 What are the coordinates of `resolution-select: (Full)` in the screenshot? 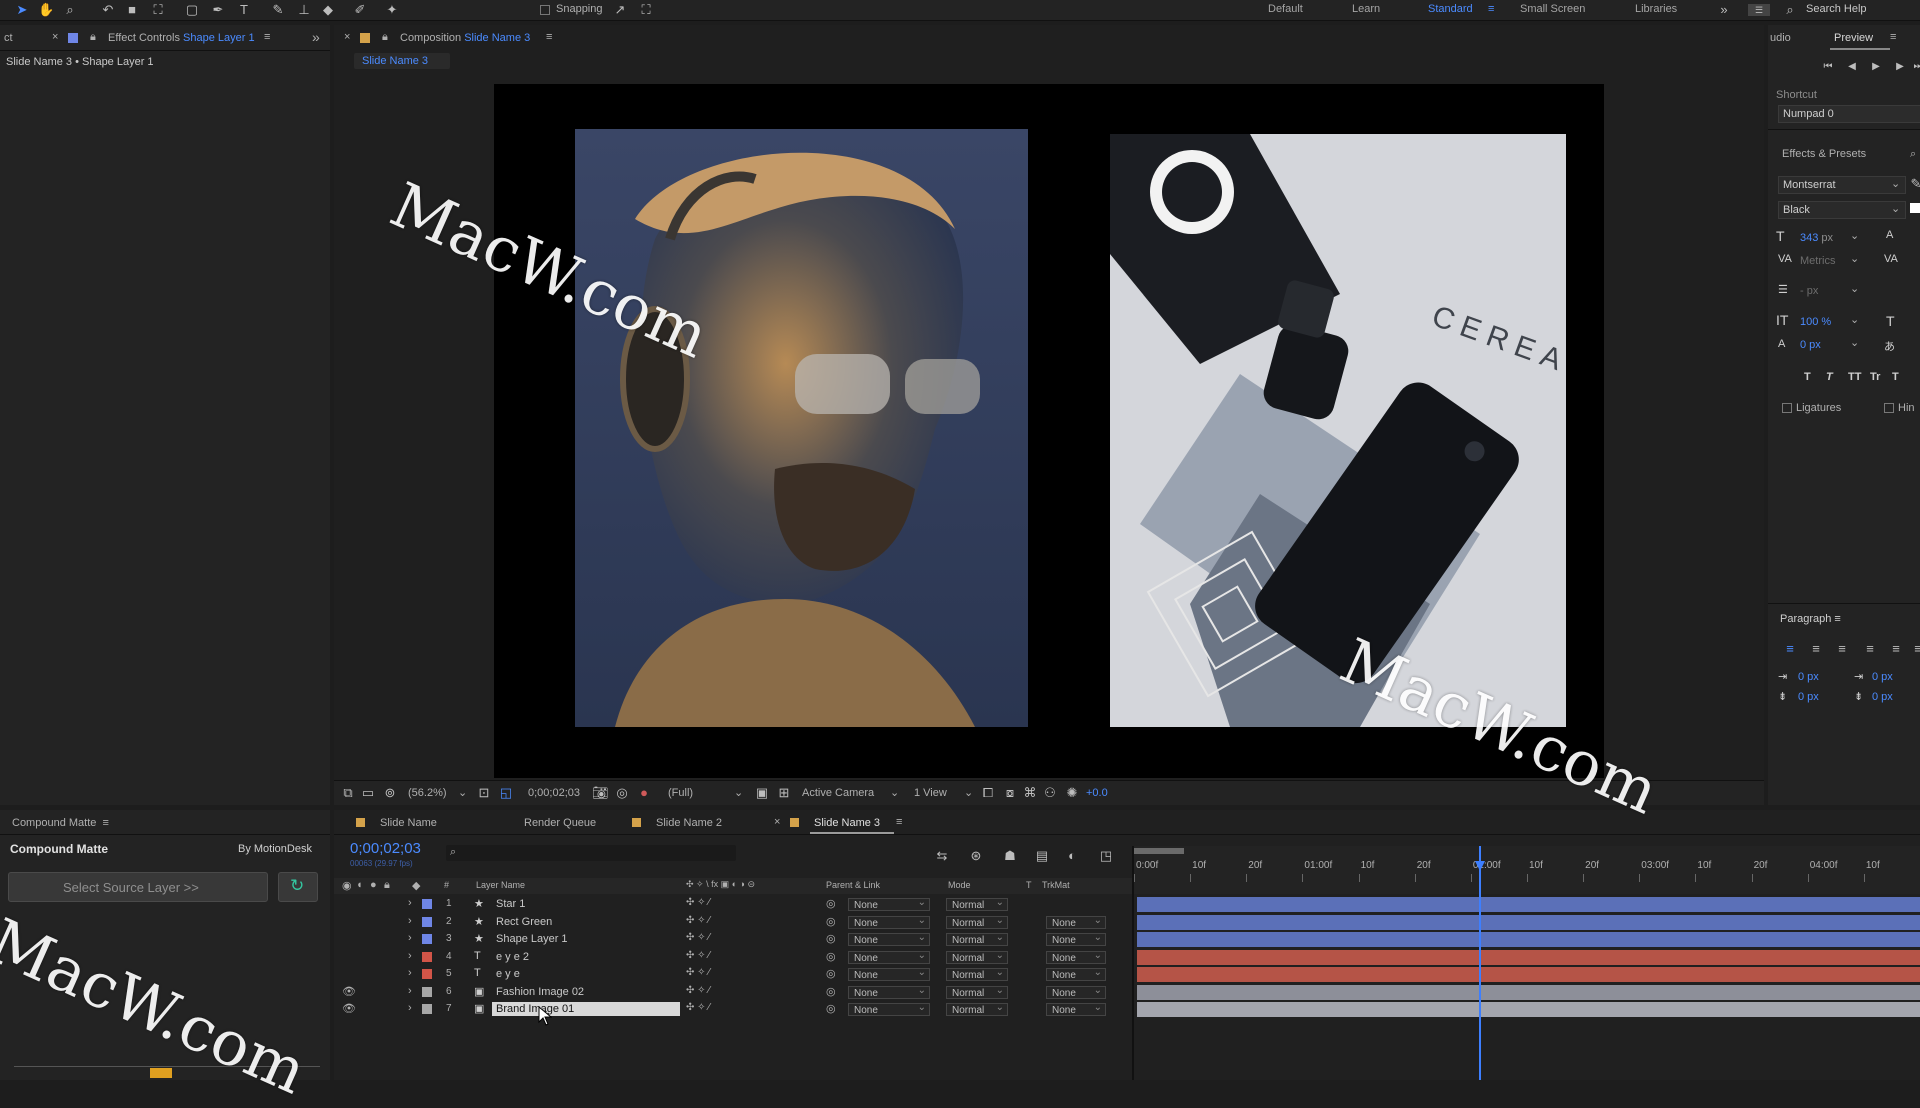 It's located at (680, 793).